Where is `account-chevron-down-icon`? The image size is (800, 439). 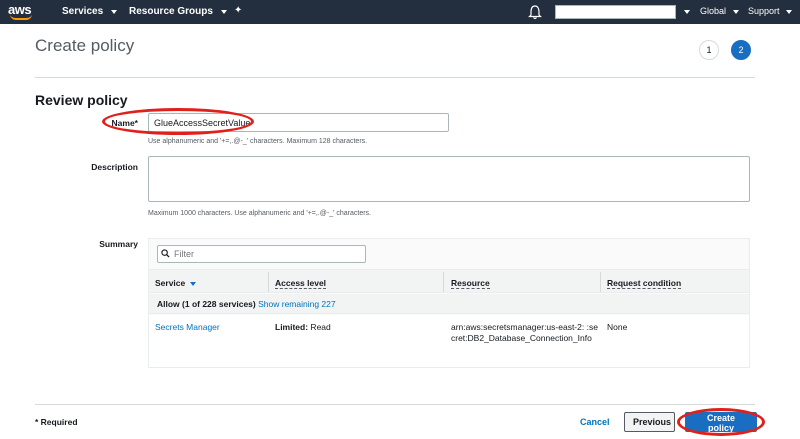
account-chevron-down-icon is located at coordinates (687, 12).